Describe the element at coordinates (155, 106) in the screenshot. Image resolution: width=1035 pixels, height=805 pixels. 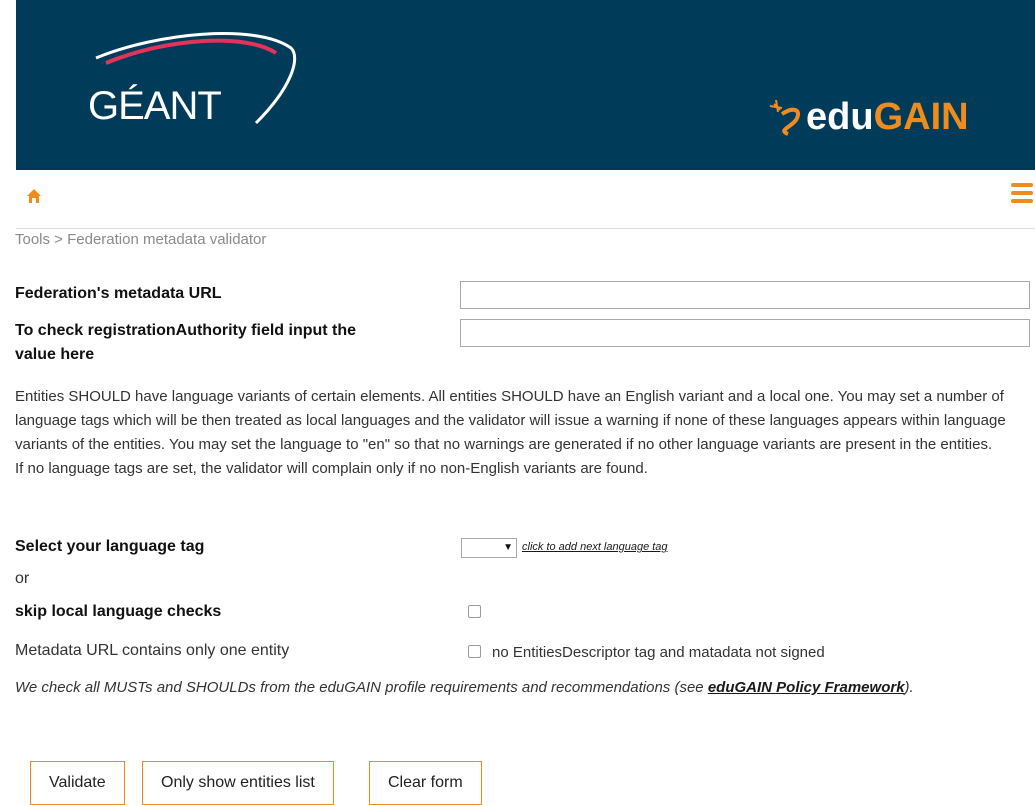
I see `geant-logo-text: GÉANT` at that location.